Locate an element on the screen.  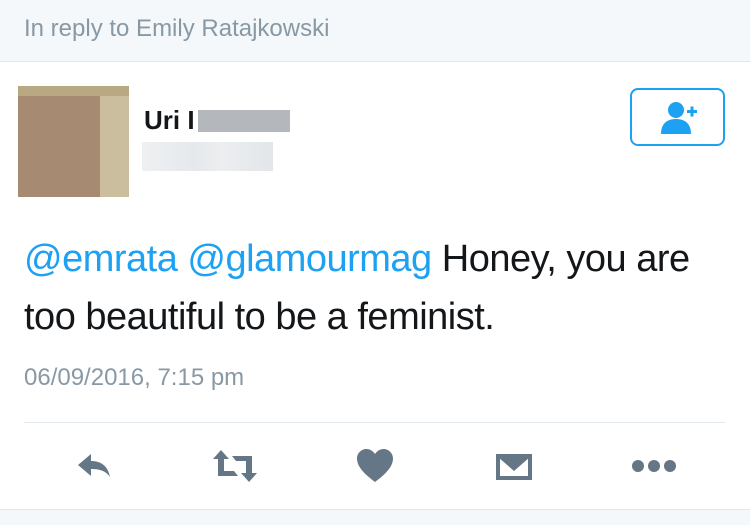
author-handle-redaction is located at coordinates (207, 156).